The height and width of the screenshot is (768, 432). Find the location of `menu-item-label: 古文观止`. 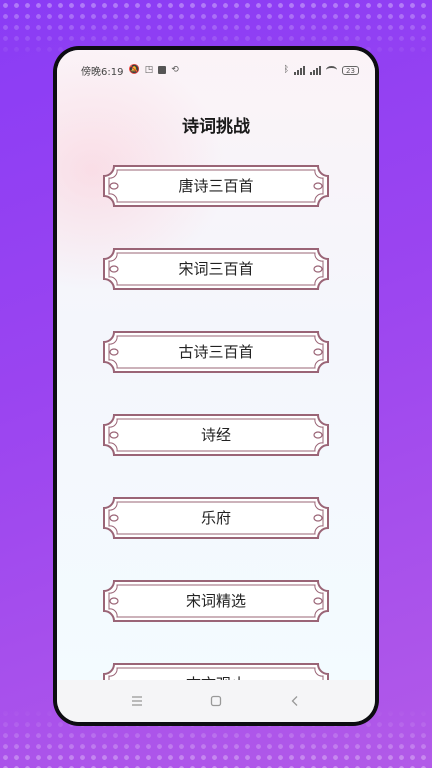

menu-item-label: 古文观止 is located at coordinates (216, 671).